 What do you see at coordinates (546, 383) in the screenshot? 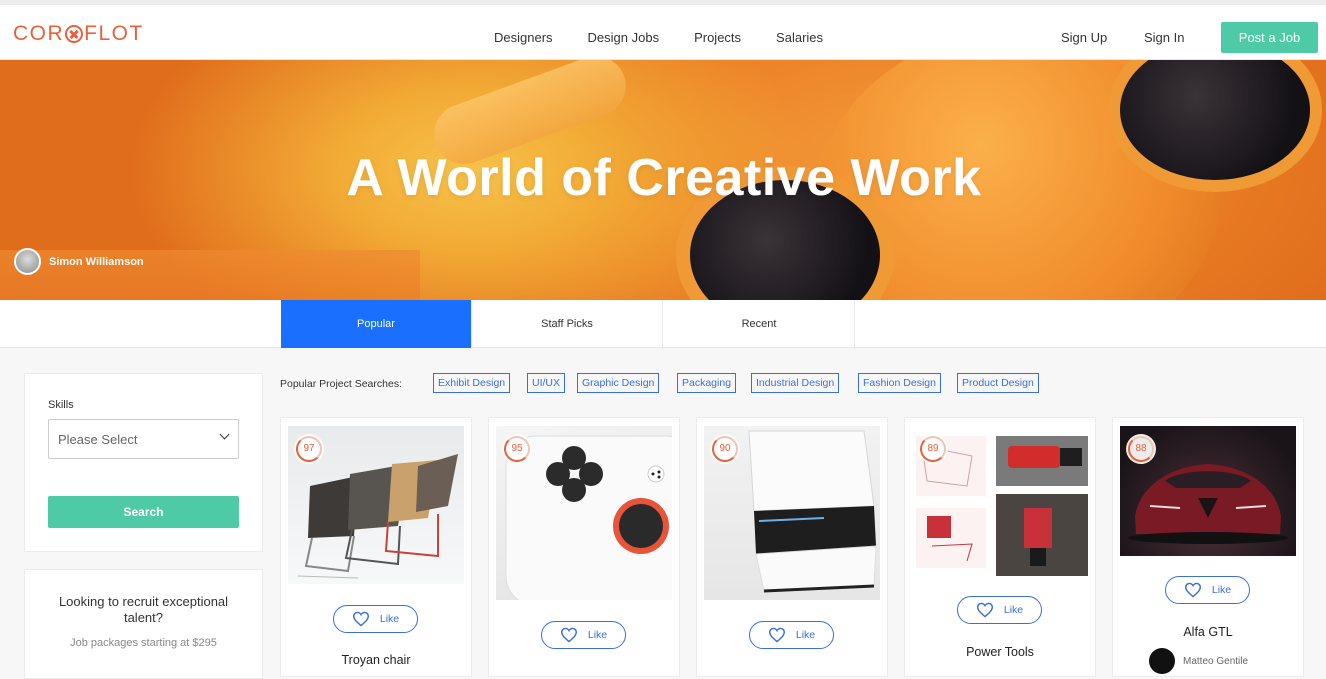
I see `tag-ui-ux: UI/UX` at bounding box center [546, 383].